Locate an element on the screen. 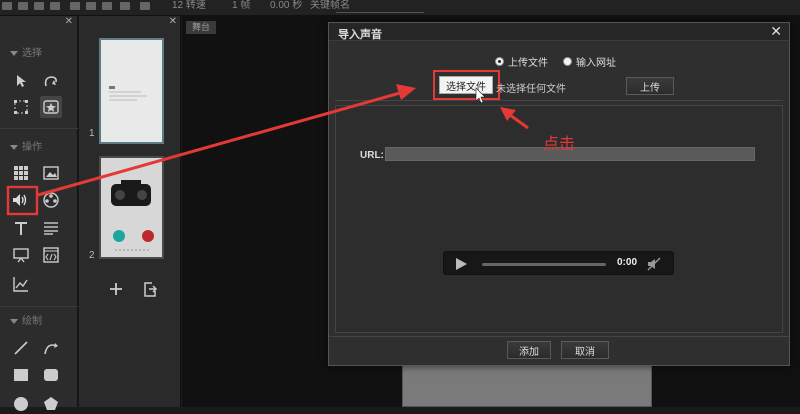 This screenshot has width=800, height=414. radio-url-label: 输入网址 is located at coordinates (596, 63).